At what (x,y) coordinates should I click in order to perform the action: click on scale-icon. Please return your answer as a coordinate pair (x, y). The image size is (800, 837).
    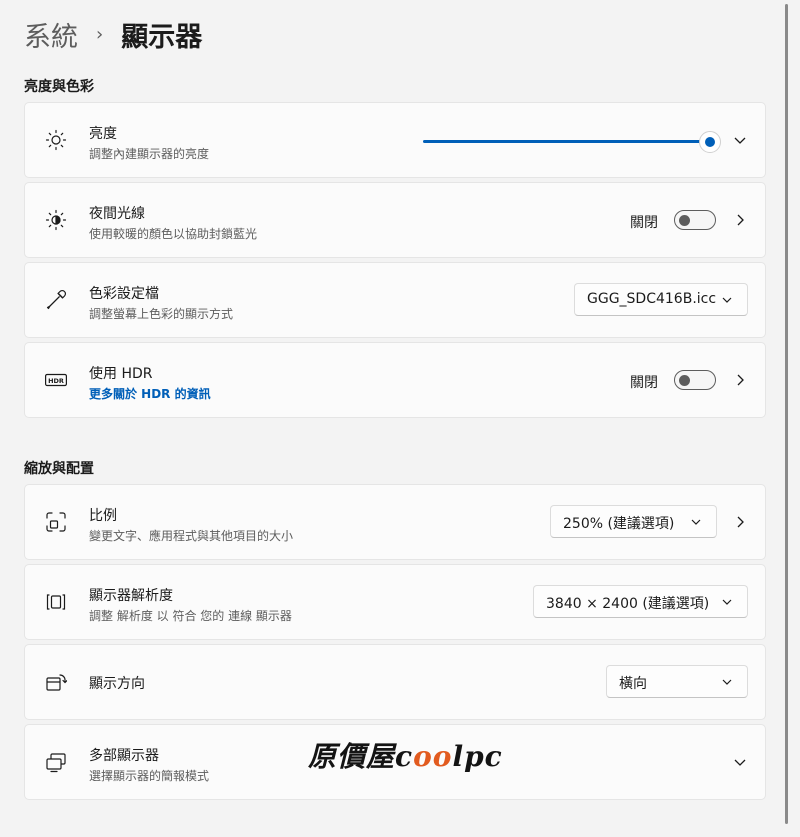
    Looking at the image, I should click on (56, 522).